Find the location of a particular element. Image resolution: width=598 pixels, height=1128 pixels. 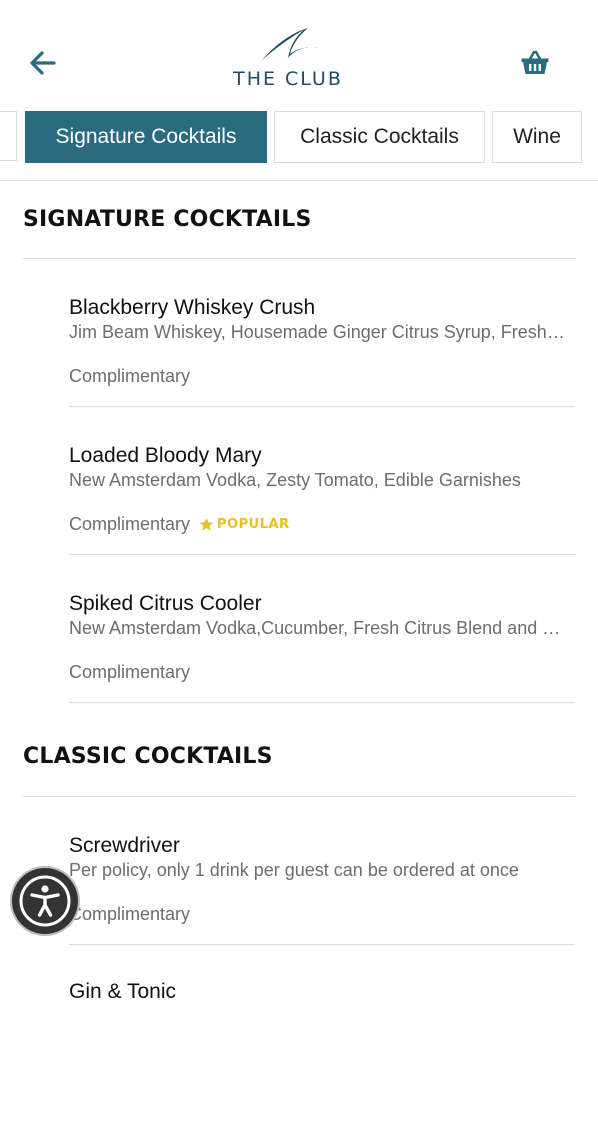

item-price: Complimentary POPULAR is located at coordinates (179, 524).